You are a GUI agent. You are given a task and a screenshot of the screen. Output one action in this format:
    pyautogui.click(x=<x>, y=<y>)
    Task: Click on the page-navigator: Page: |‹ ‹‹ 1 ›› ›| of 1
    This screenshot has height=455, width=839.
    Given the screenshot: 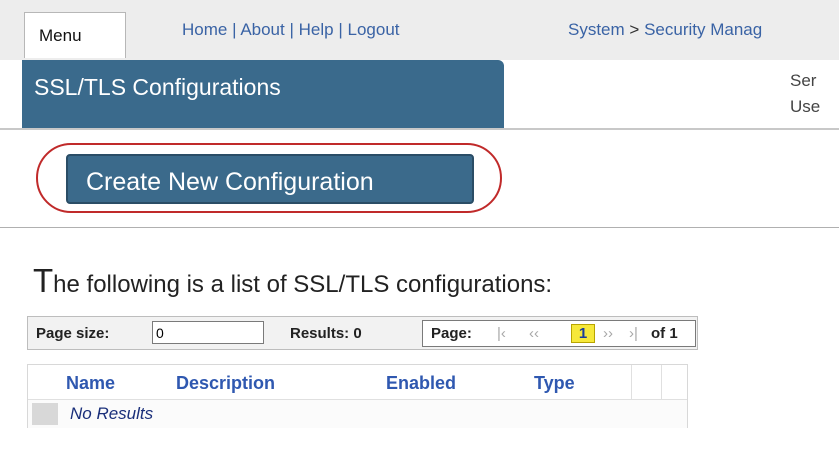 What is the action you would take?
    pyautogui.click(x=559, y=333)
    